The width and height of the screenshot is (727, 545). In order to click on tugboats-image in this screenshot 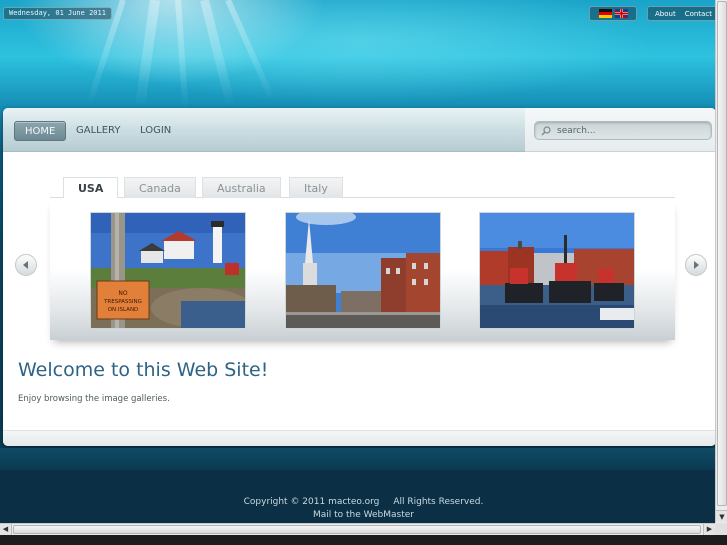, I will do `click(557, 270)`.